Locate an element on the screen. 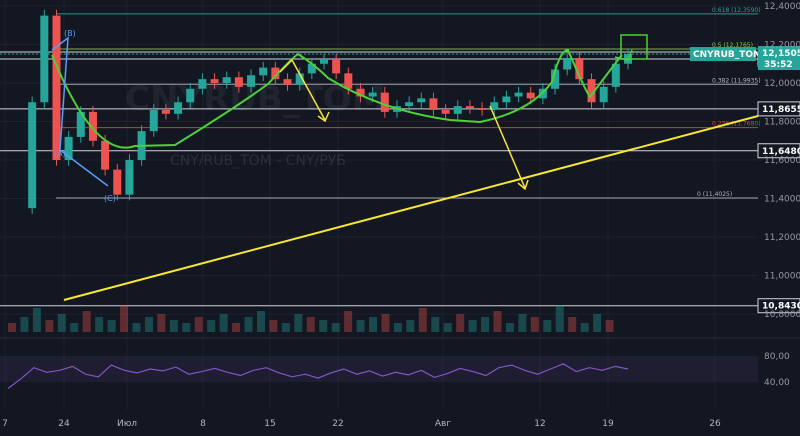 Image resolution: width=800 pixels, height=436 pixels. fib-label: 0.382 (11,9935) is located at coordinates (736, 80).